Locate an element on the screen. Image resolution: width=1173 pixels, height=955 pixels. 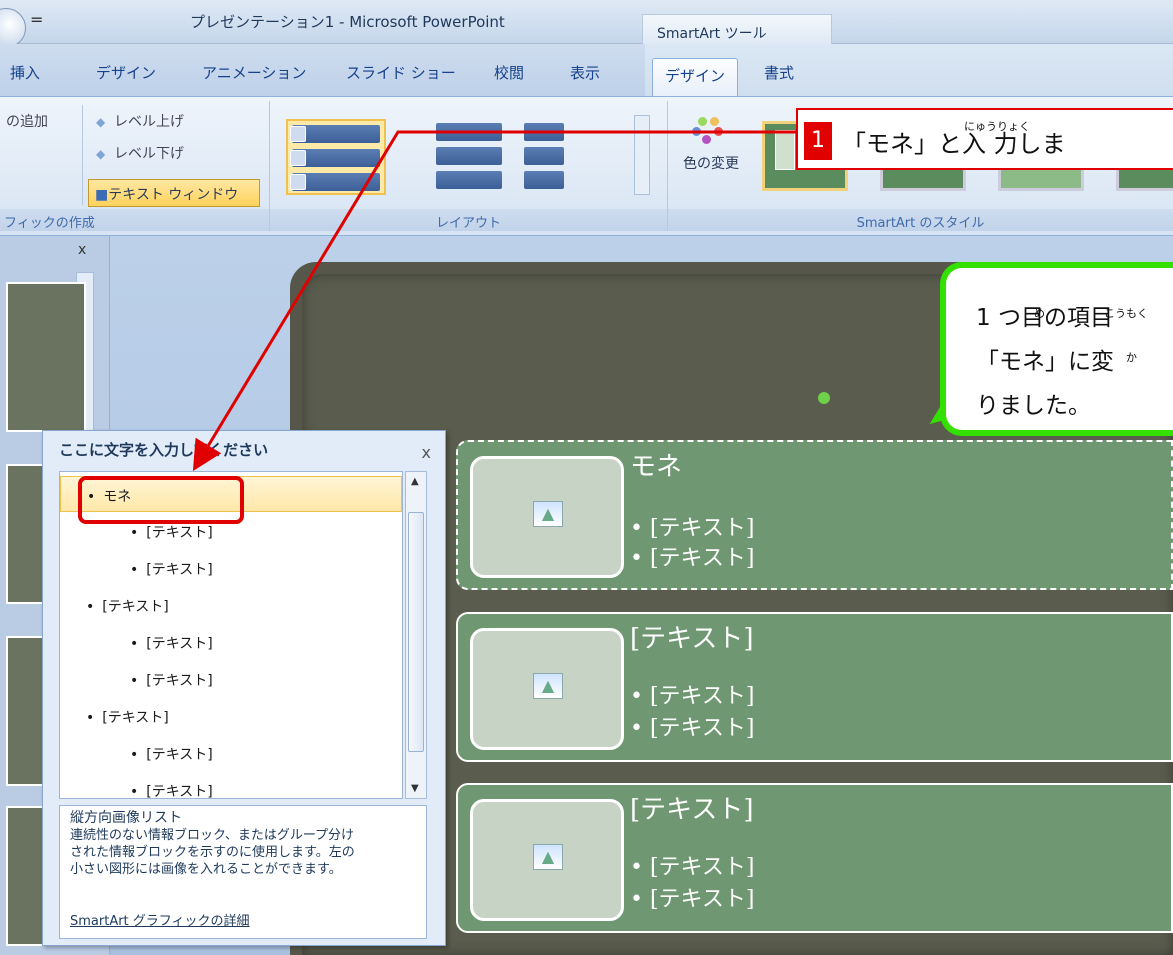
note-text: め こうもく 1 つ目の項目 か 「モネ」に変 りました。 is located at coordinates (1062, 362).